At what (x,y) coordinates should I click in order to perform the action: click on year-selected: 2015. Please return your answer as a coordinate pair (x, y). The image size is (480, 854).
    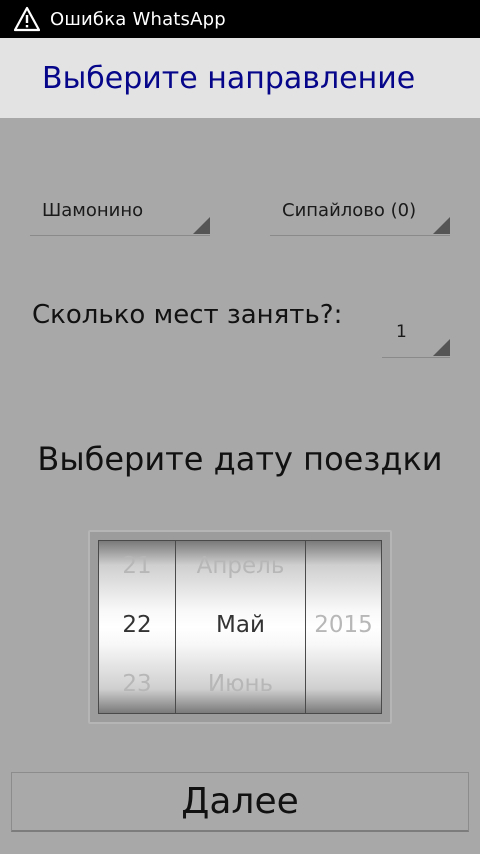
    Looking at the image, I should click on (343, 625).